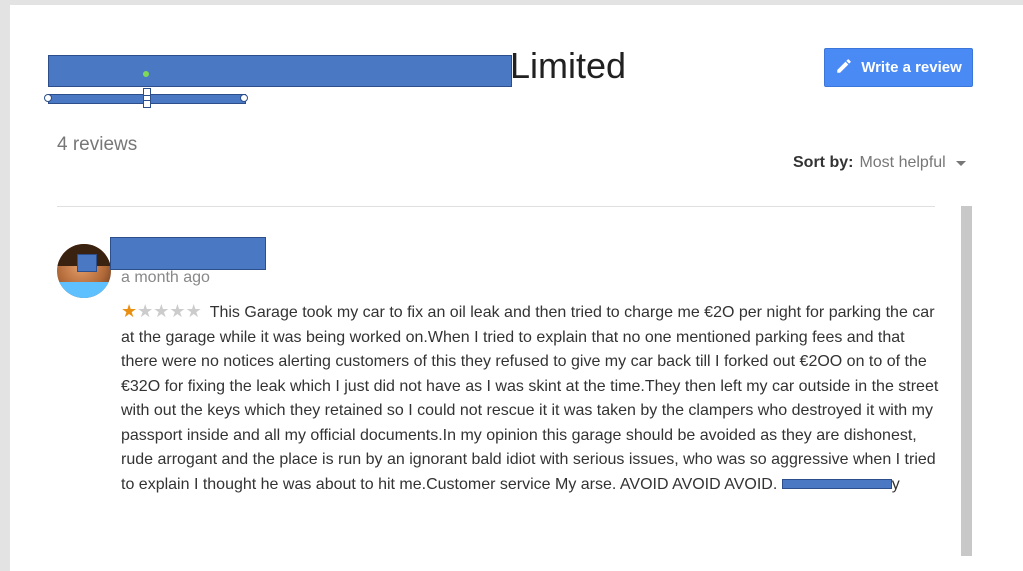  Describe the element at coordinates (496, 206) in the screenshot. I see `header-divider` at that location.